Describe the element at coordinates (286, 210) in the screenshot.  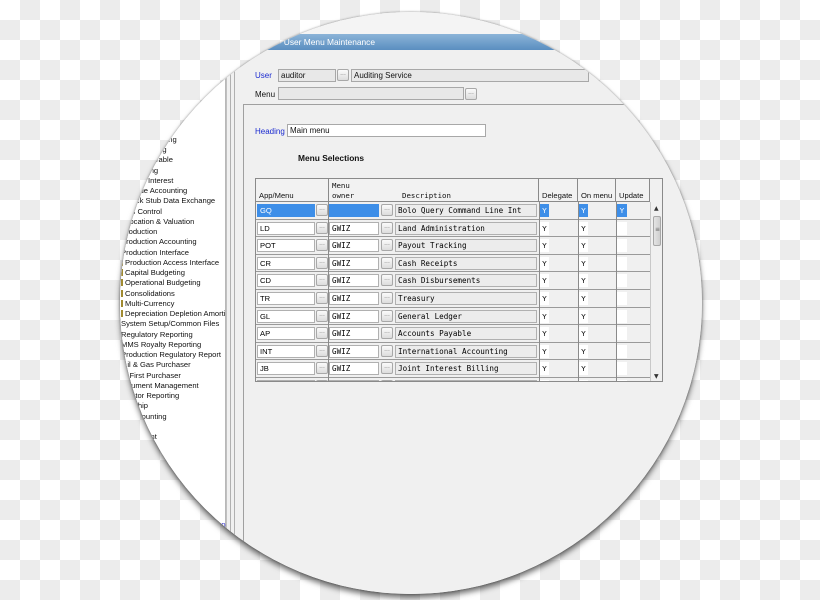
I see `app-menu-field: GQ` at that location.